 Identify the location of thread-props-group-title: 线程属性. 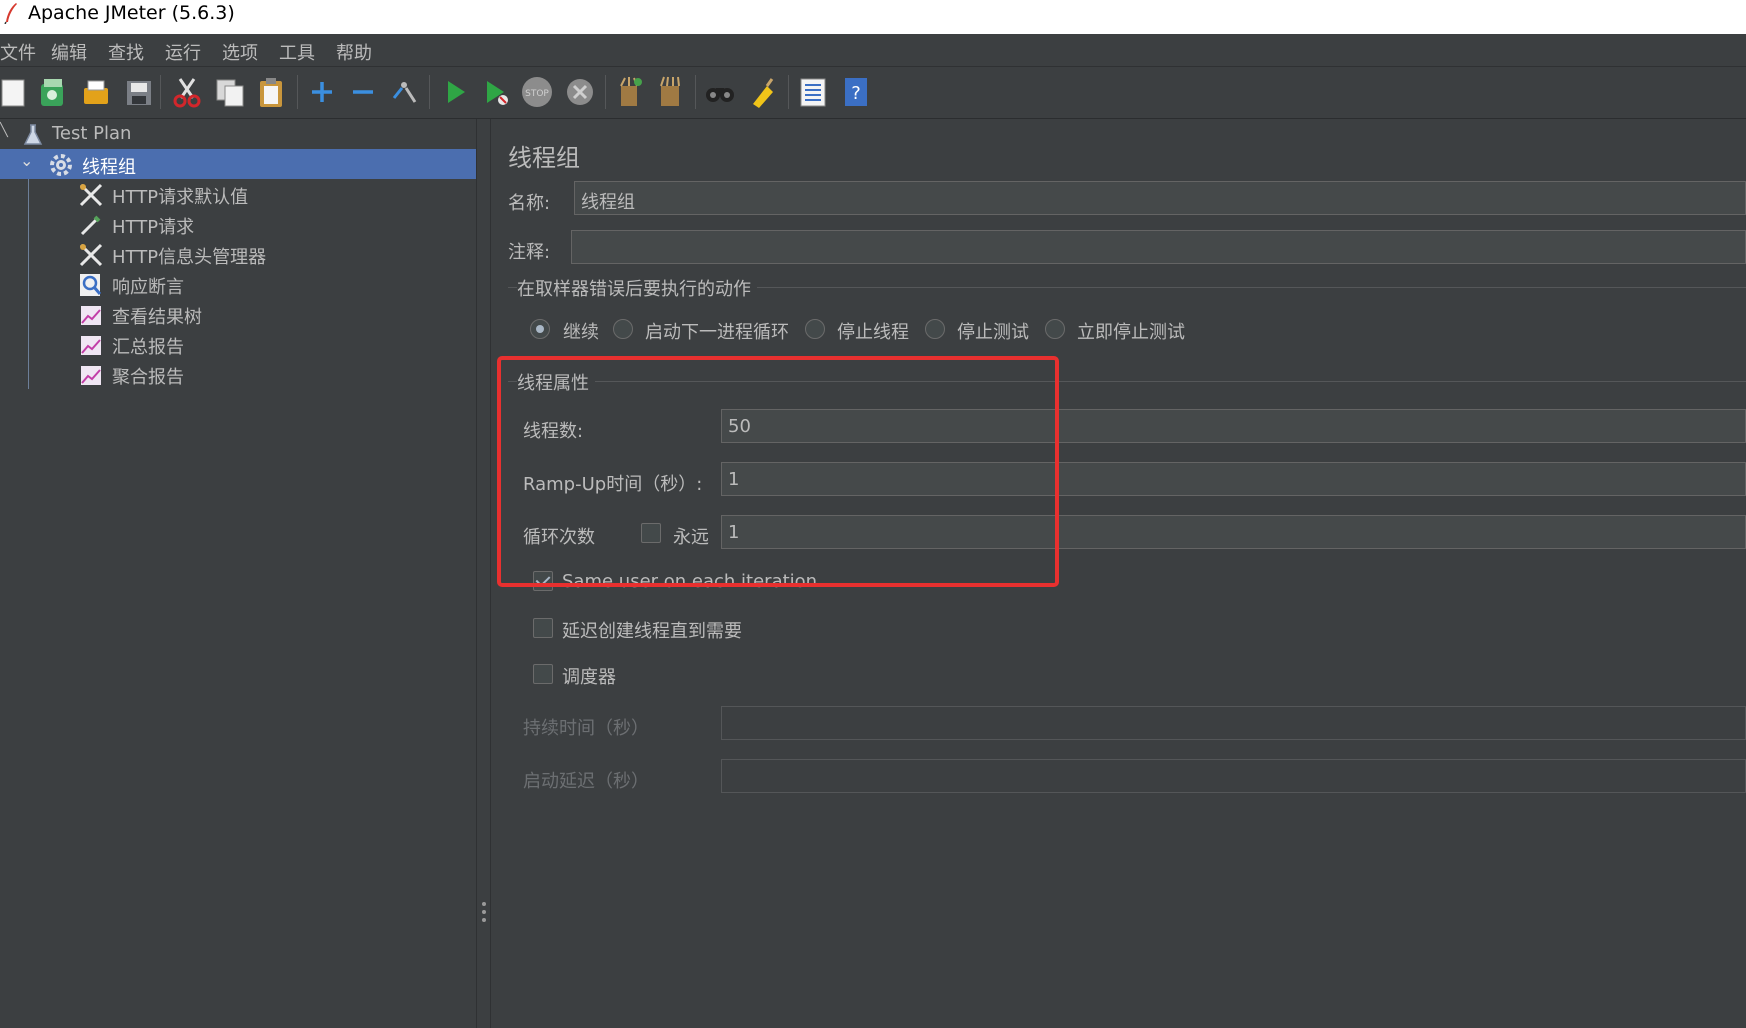
(556, 382).